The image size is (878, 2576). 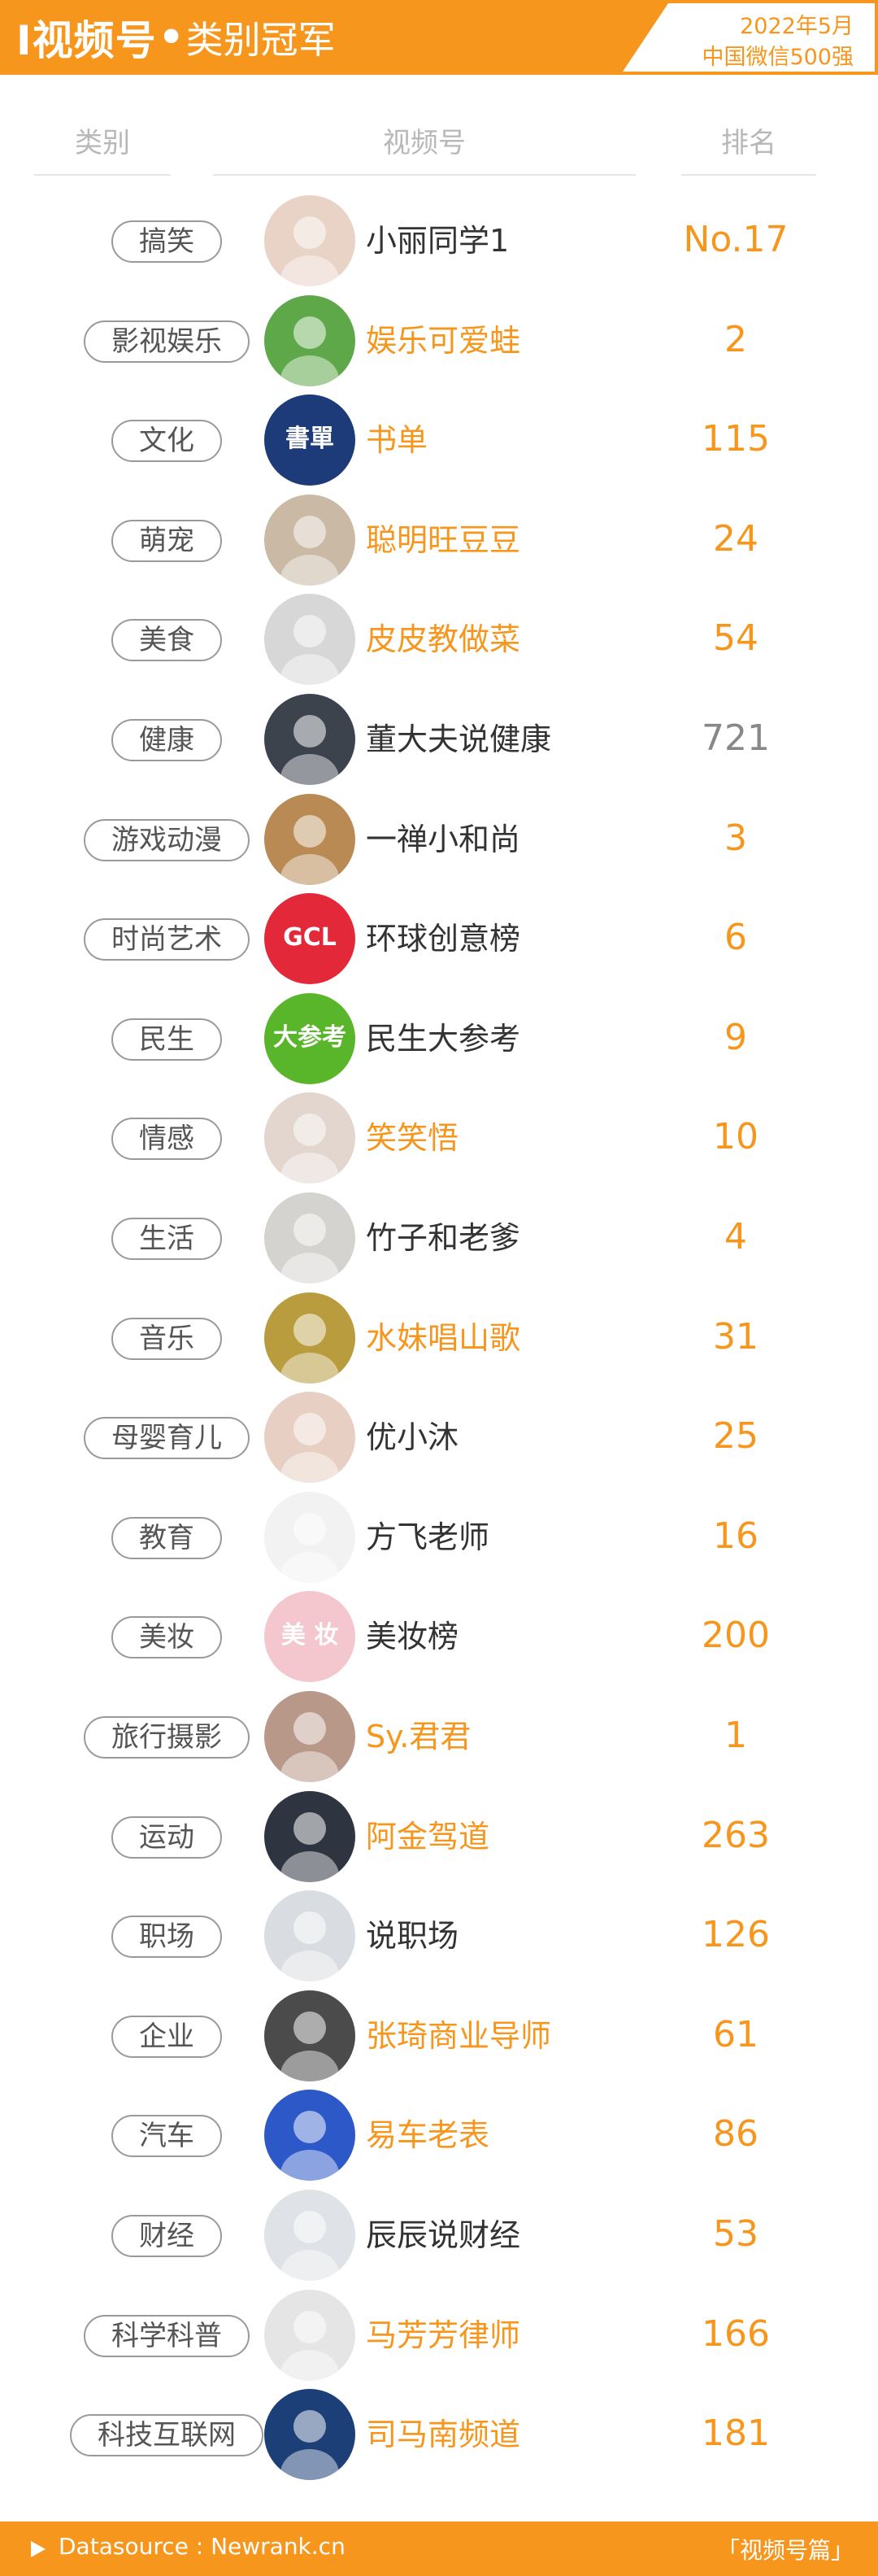 What do you see at coordinates (309, 938) in the screenshot?
I see `heart-logo-icon: GCL` at bounding box center [309, 938].